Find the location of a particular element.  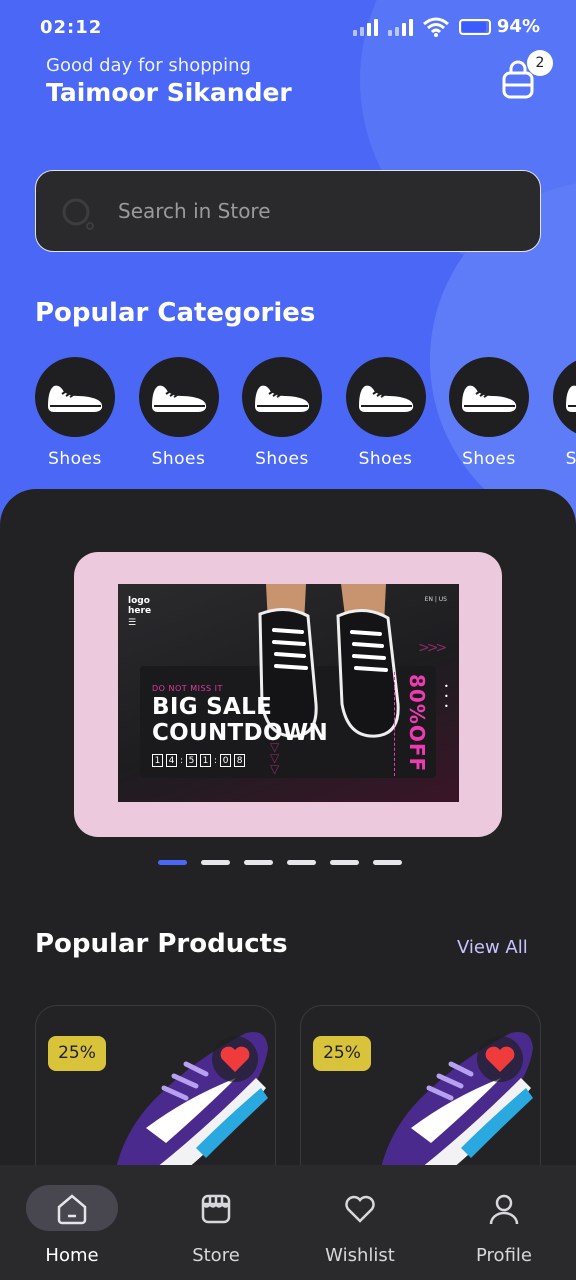

menu-icon: ☰ is located at coordinates (132, 623).